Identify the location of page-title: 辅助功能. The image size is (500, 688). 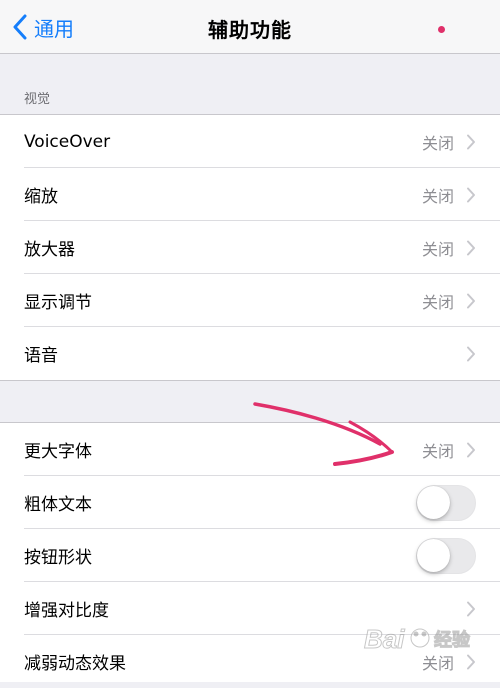
(250, 30).